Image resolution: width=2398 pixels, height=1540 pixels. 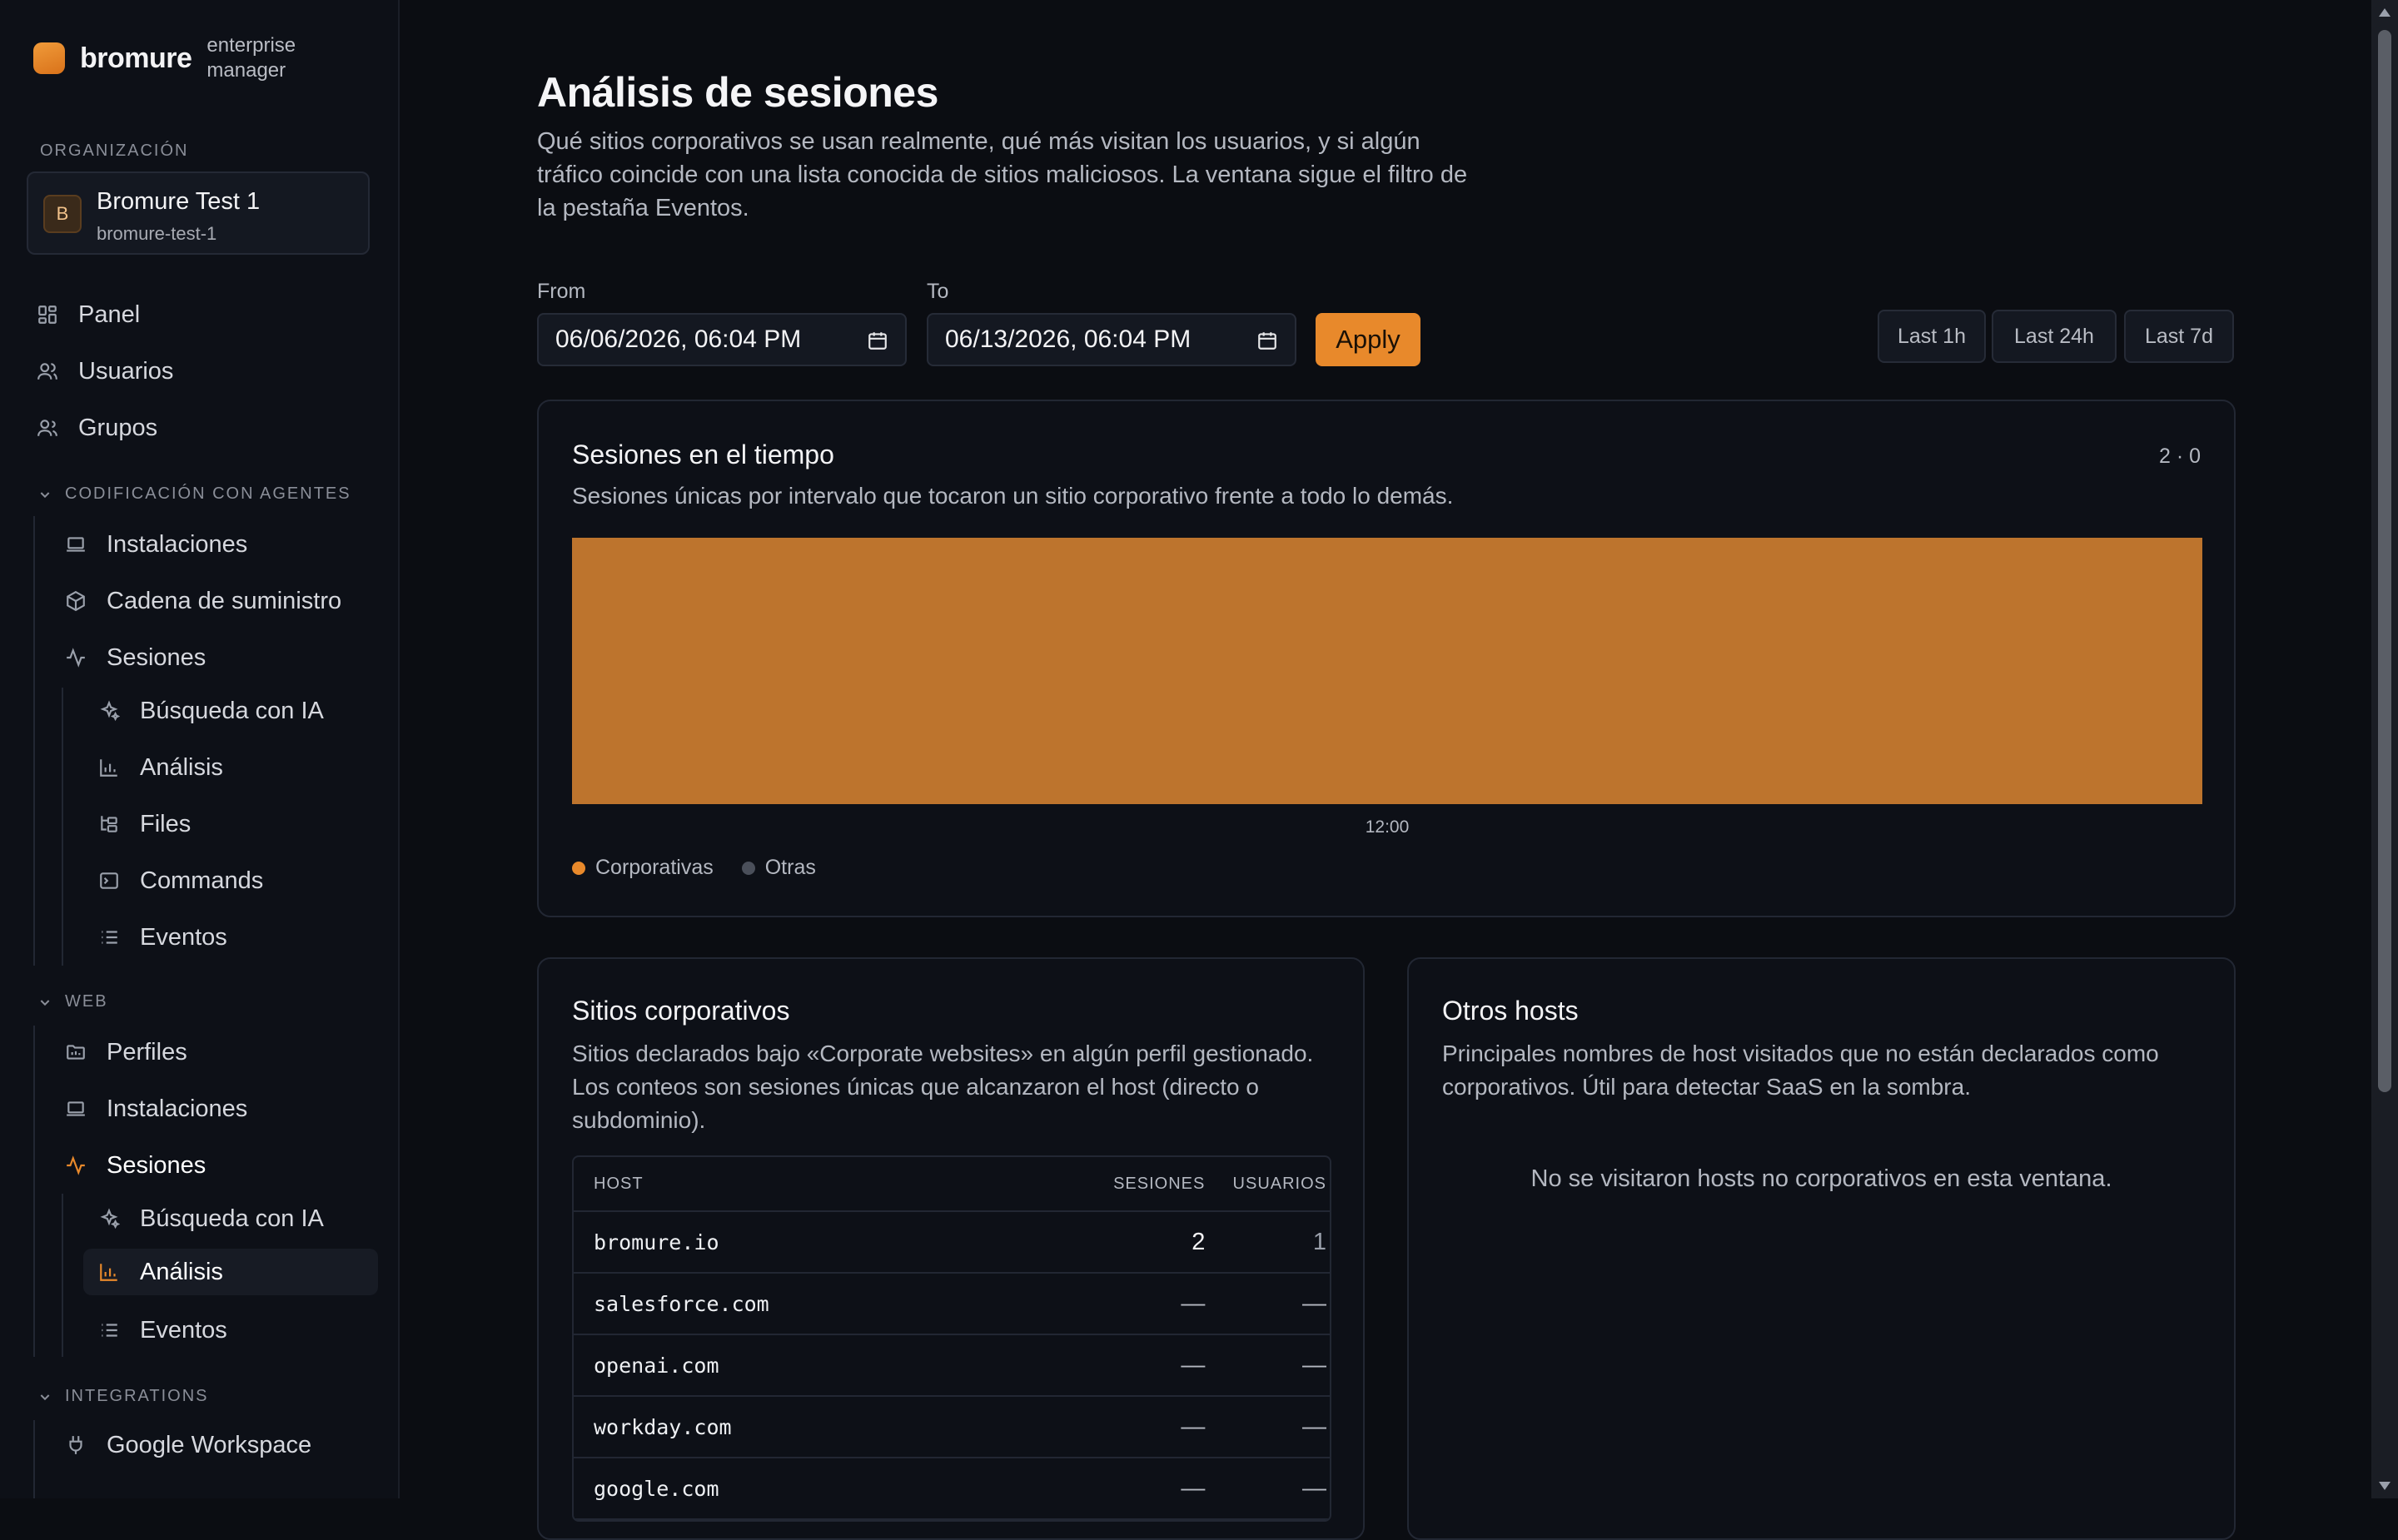 What do you see at coordinates (166, 824) in the screenshot?
I see `nav-agent-files-label: Files` at bounding box center [166, 824].